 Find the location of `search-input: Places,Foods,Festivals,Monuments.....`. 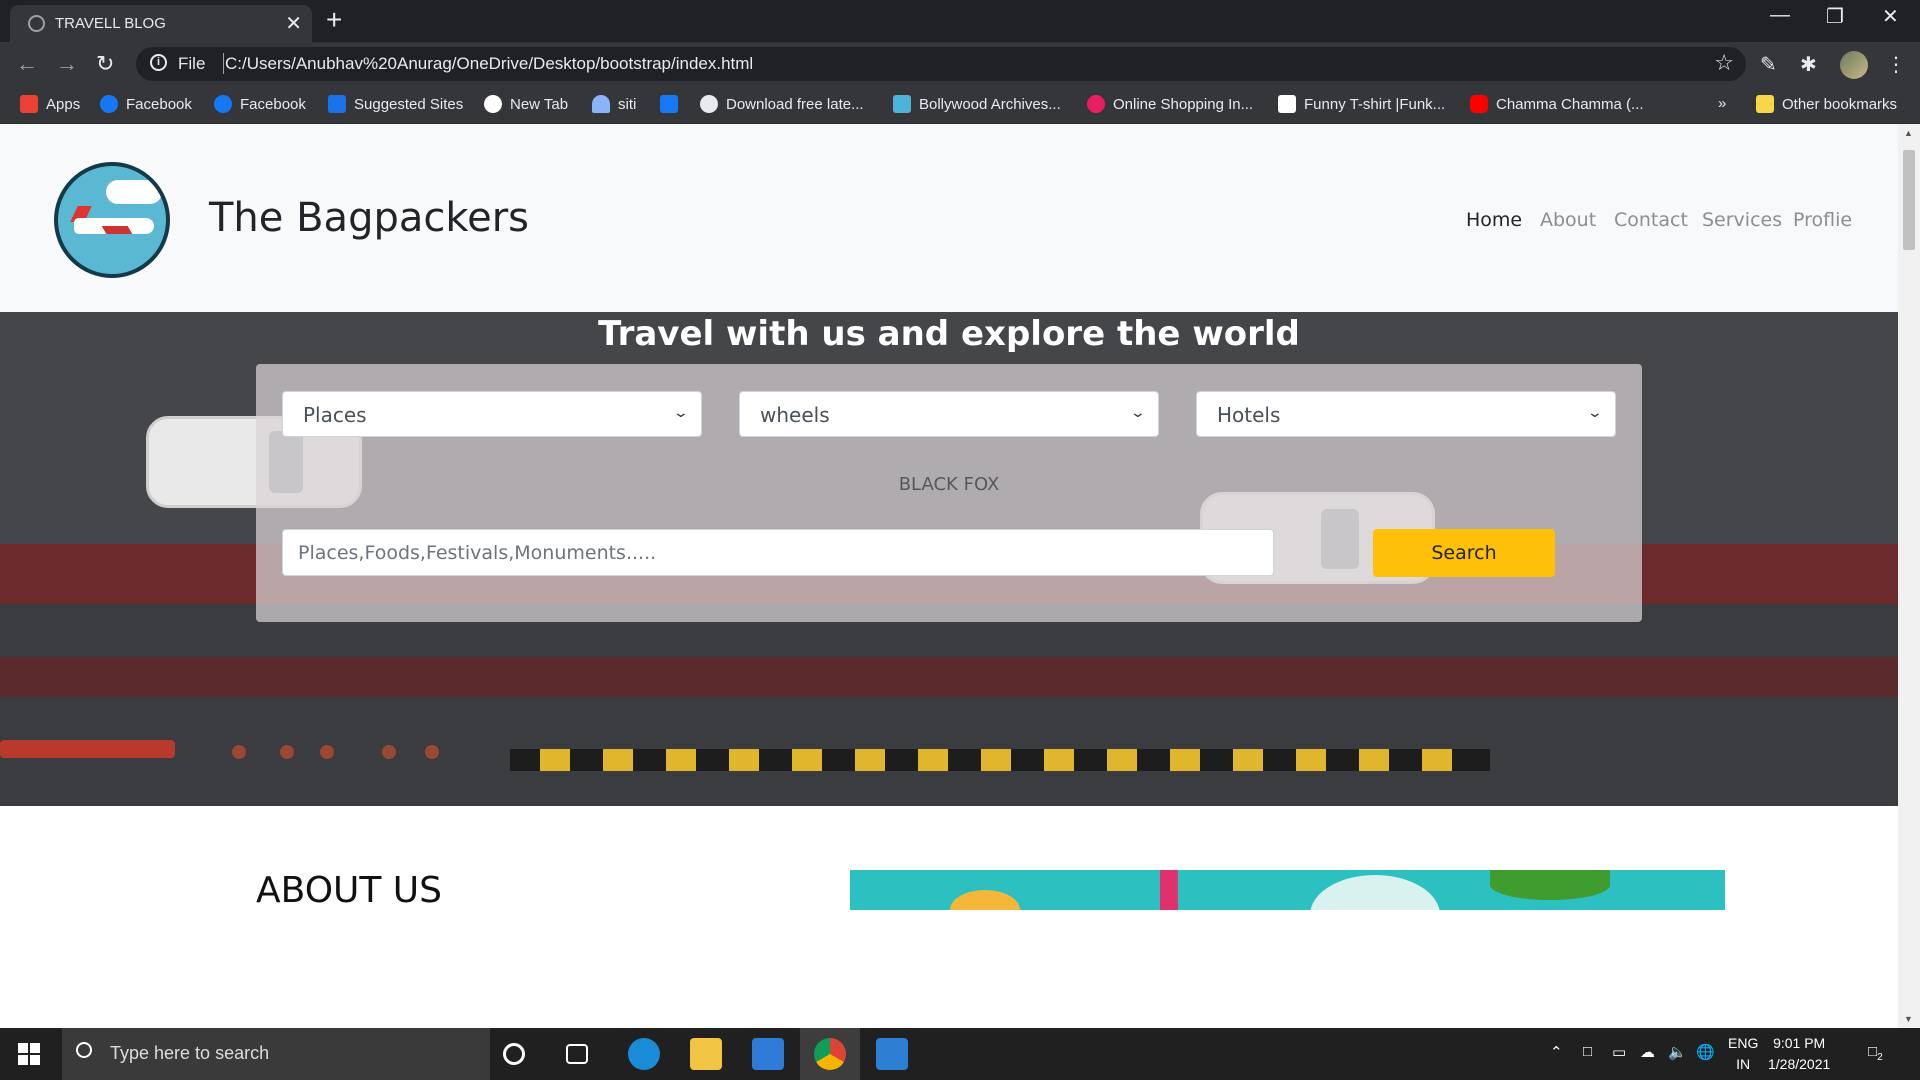

search-input: Places,Foods,Festivals,Monuments..... is located at coordinates (778, 552).